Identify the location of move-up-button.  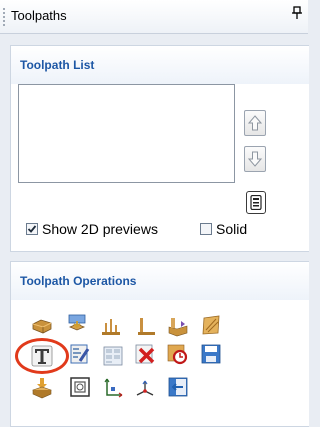
(255, 123).